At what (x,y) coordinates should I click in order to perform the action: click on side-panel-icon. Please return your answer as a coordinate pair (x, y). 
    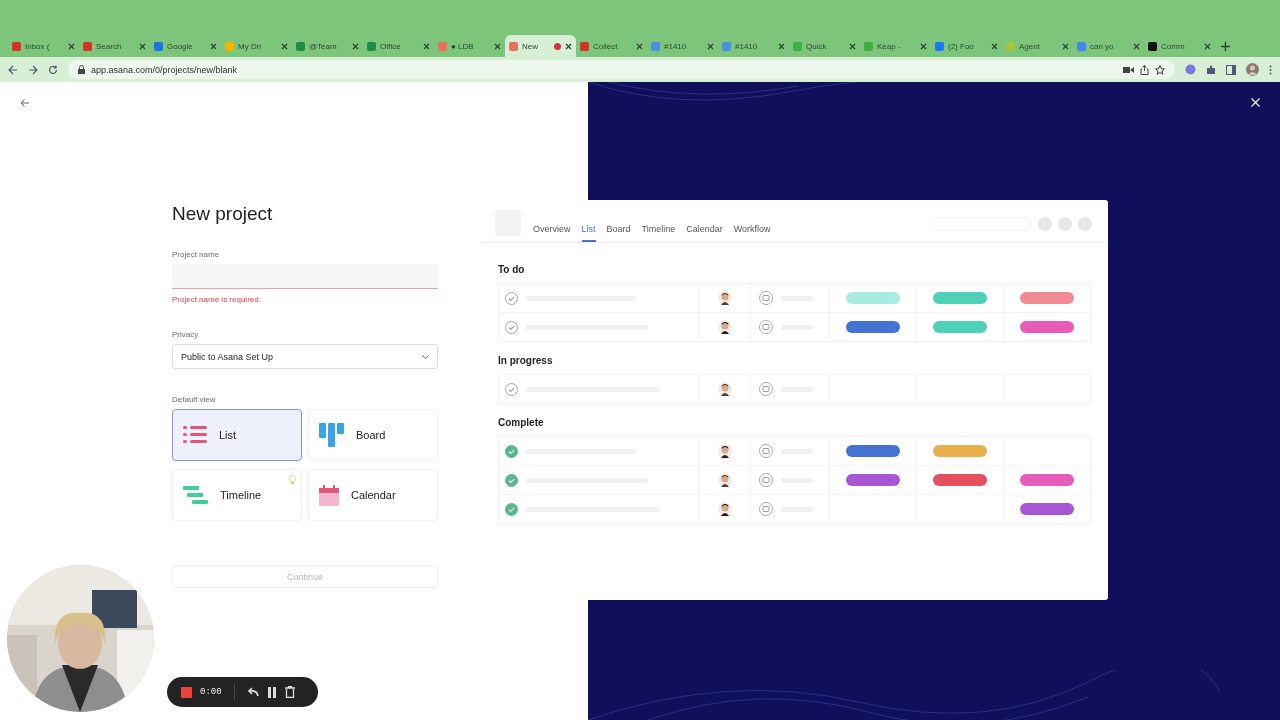
    Looking at the image, I should click on (1231, 69).